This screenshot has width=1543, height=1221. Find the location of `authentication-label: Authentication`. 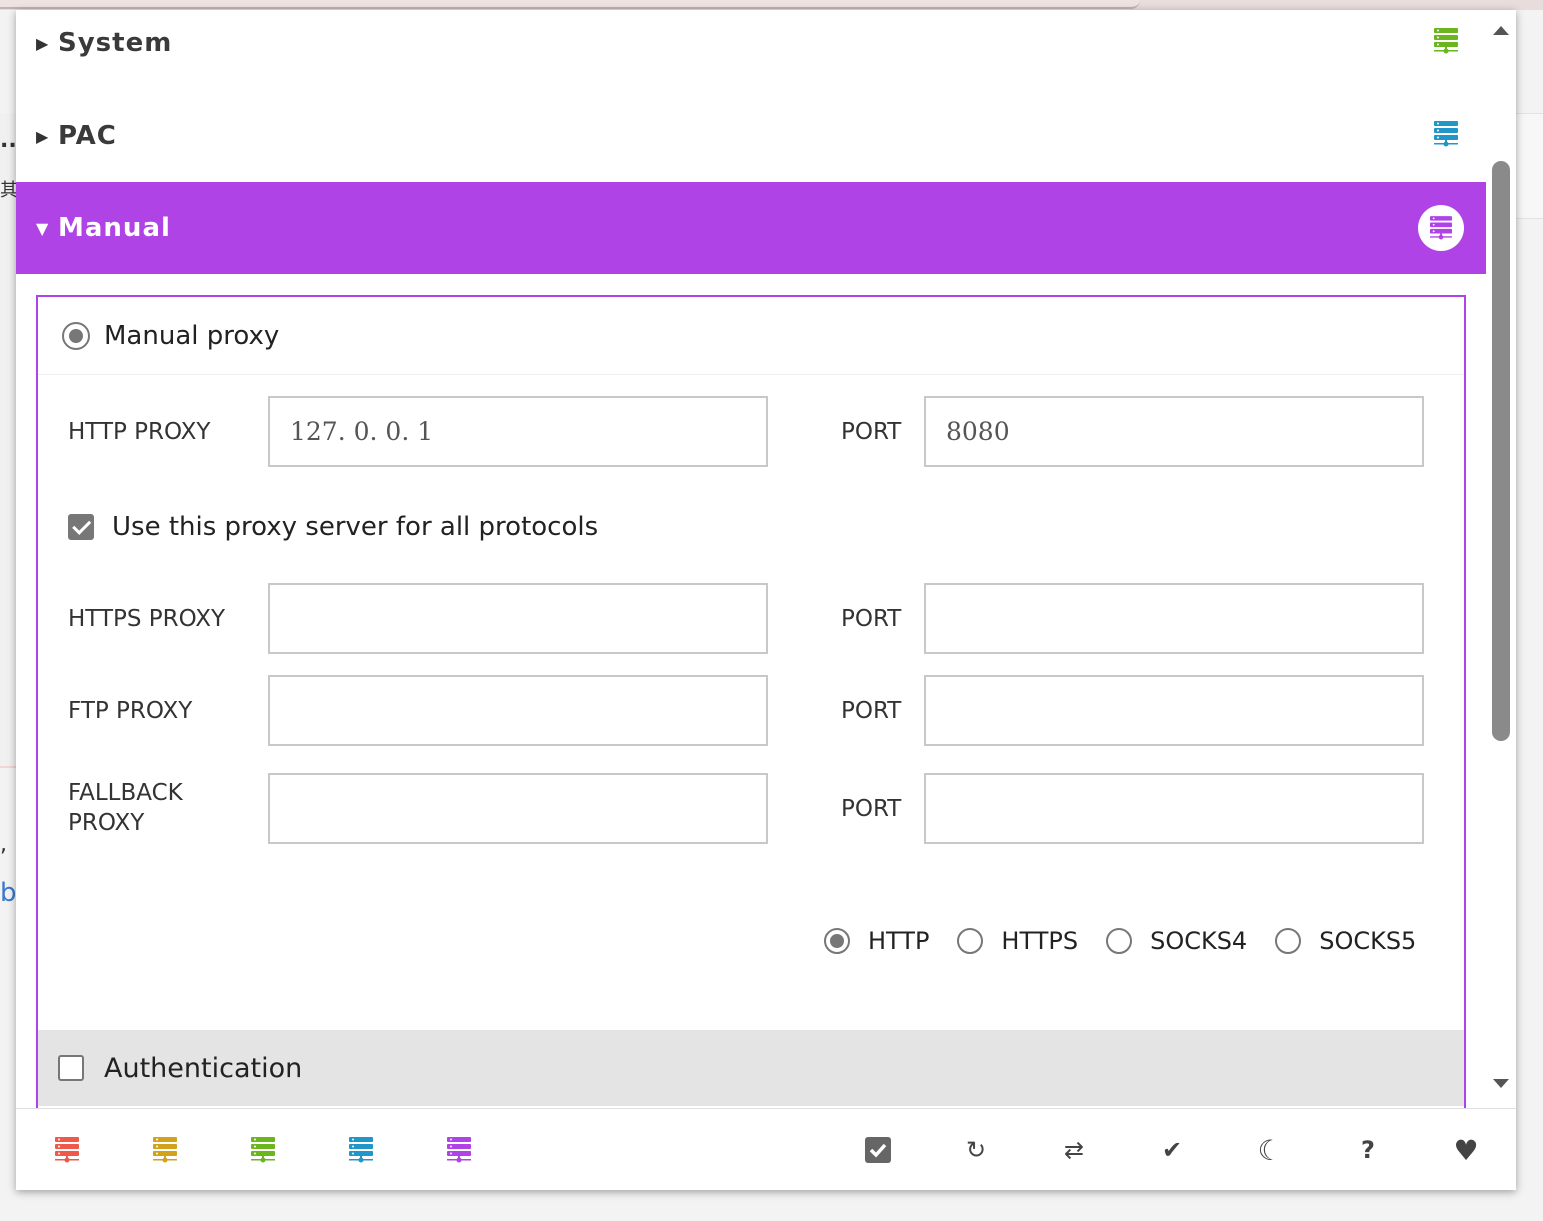

authentication-label: Authentication is located at coordinates (203, 1068).